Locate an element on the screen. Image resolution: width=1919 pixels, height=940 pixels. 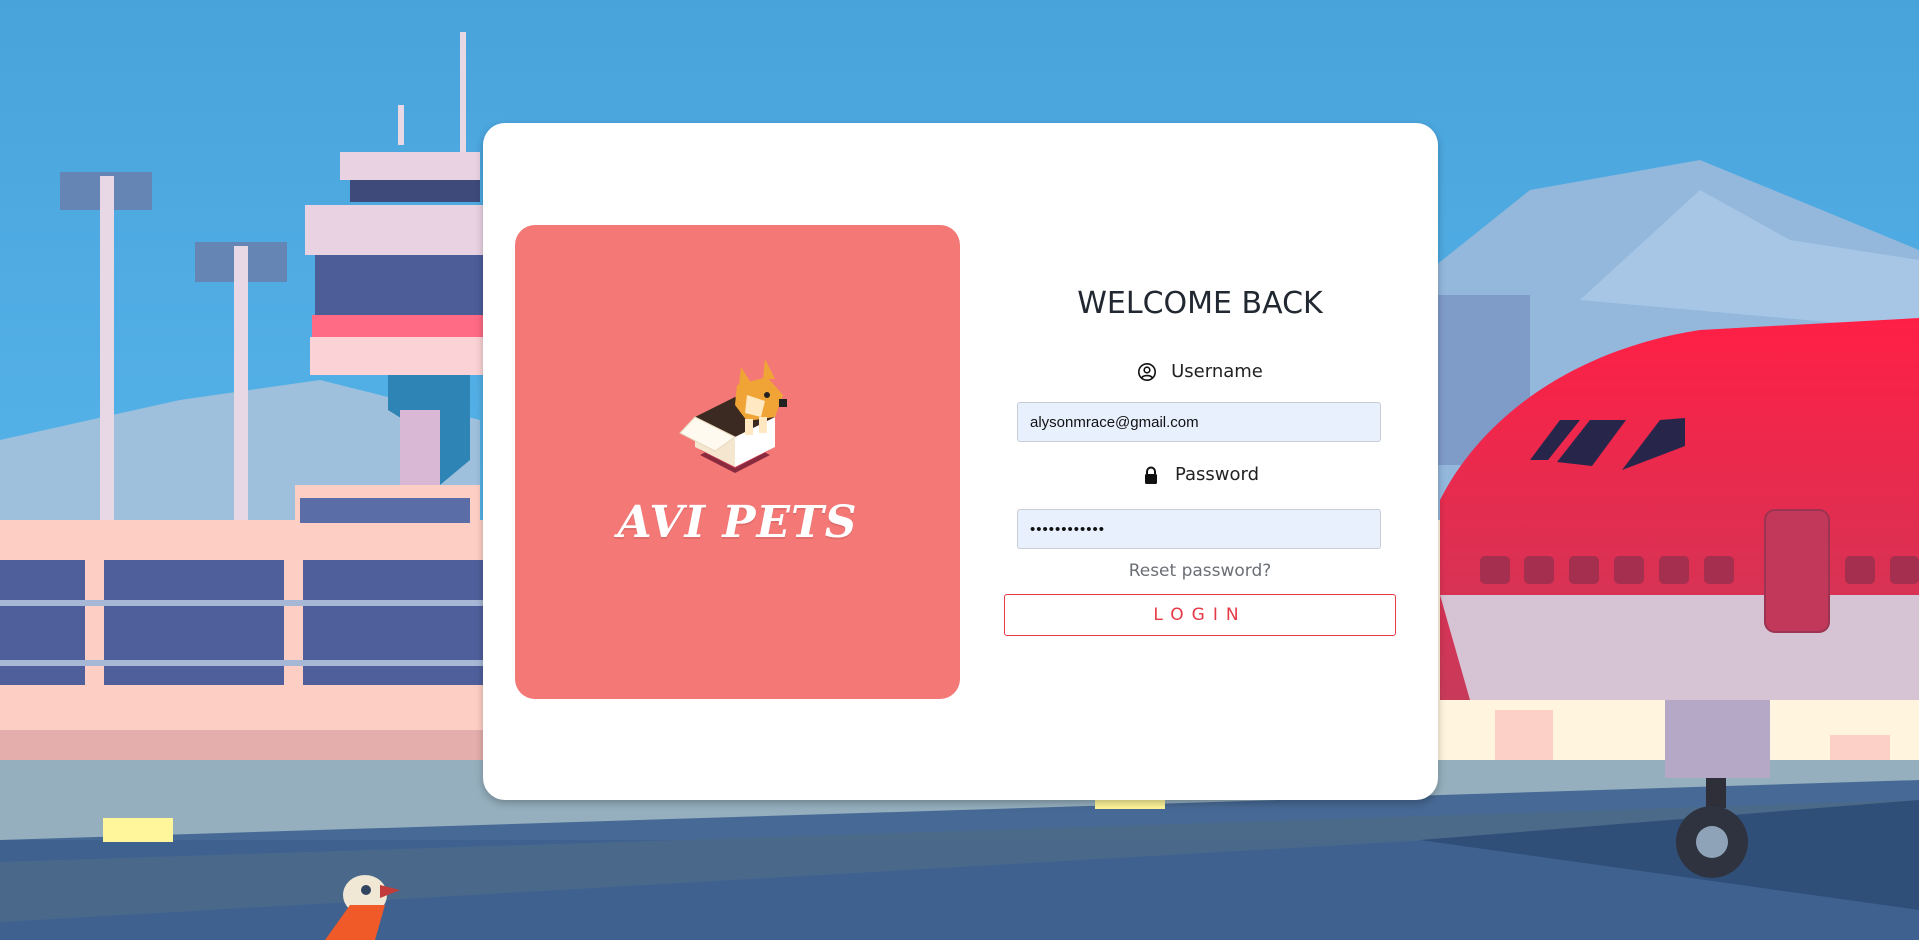
password-label: Password is located at coordinates (1200, 474).